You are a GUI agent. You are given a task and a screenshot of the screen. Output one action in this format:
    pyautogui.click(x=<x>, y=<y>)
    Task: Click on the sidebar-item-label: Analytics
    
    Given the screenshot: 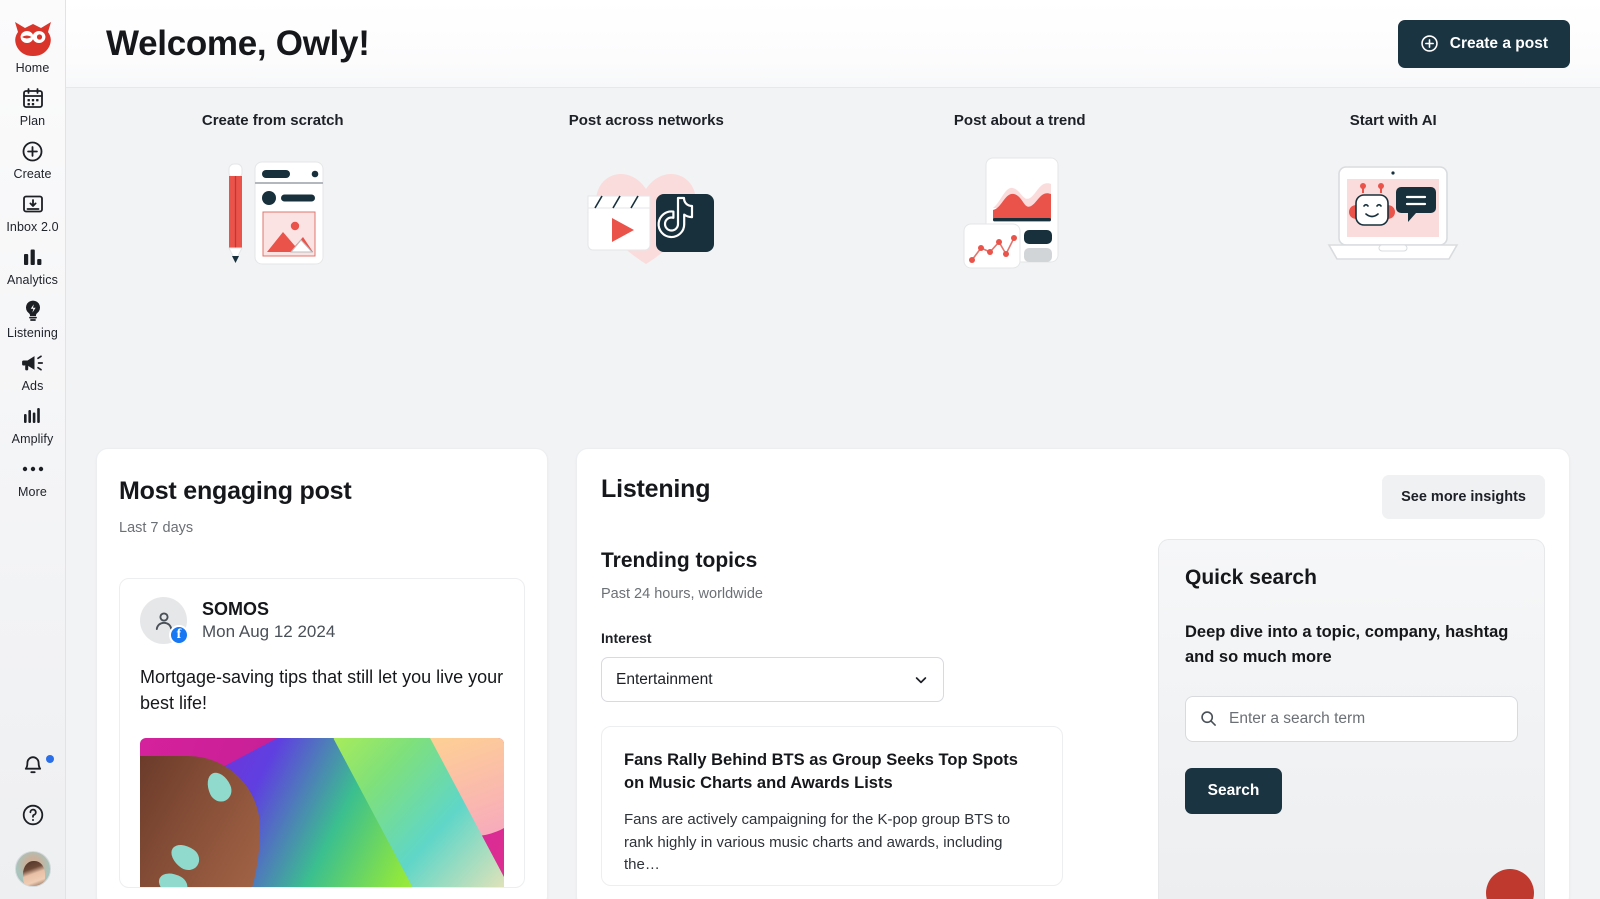 What is the action you would take?
    pyautogui.click(x=32, y=280)
    